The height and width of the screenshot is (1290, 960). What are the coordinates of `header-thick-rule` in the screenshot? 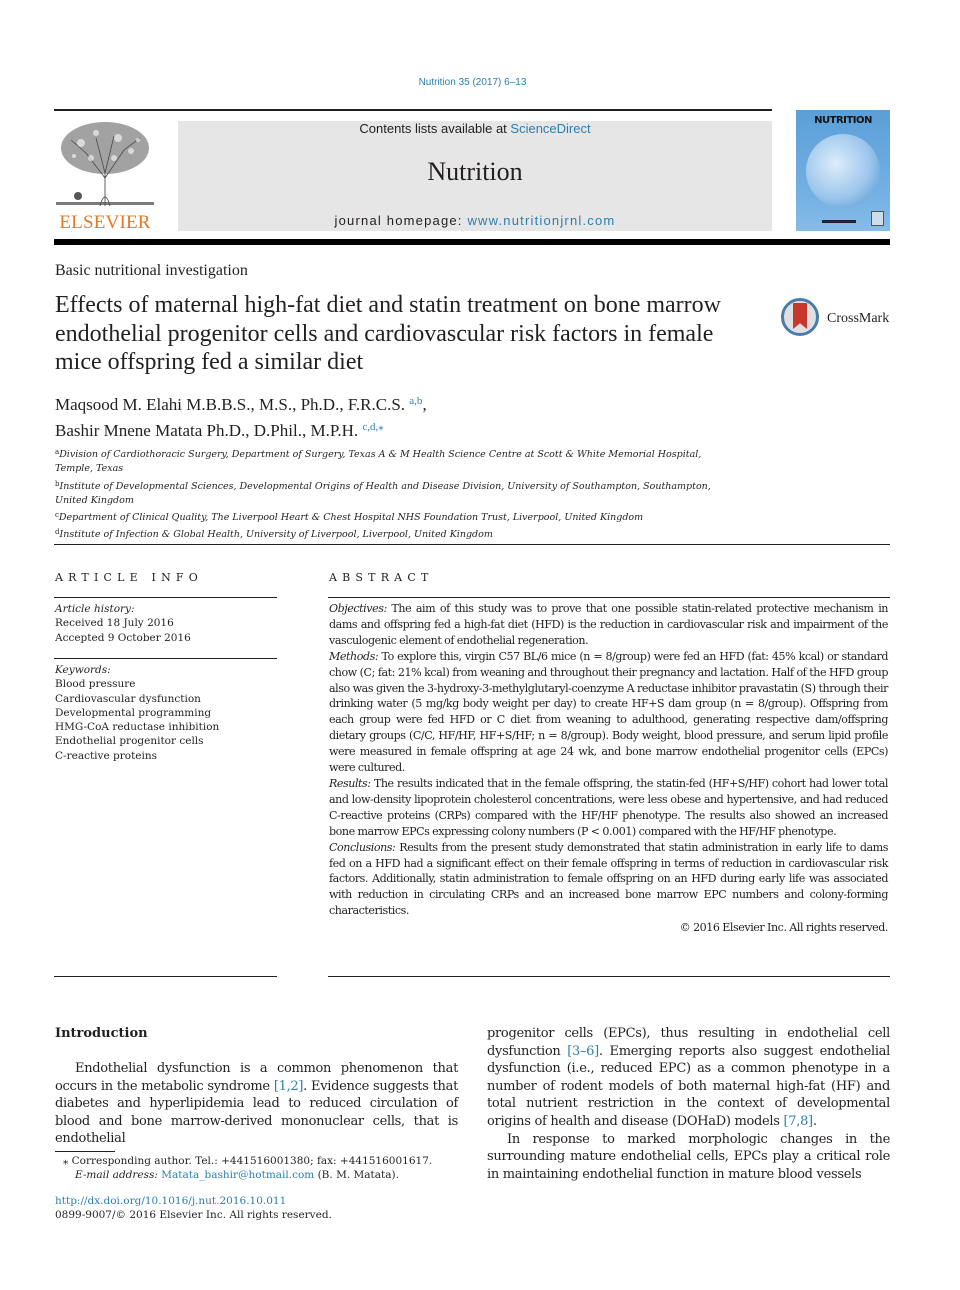 It's located at (472, 242).